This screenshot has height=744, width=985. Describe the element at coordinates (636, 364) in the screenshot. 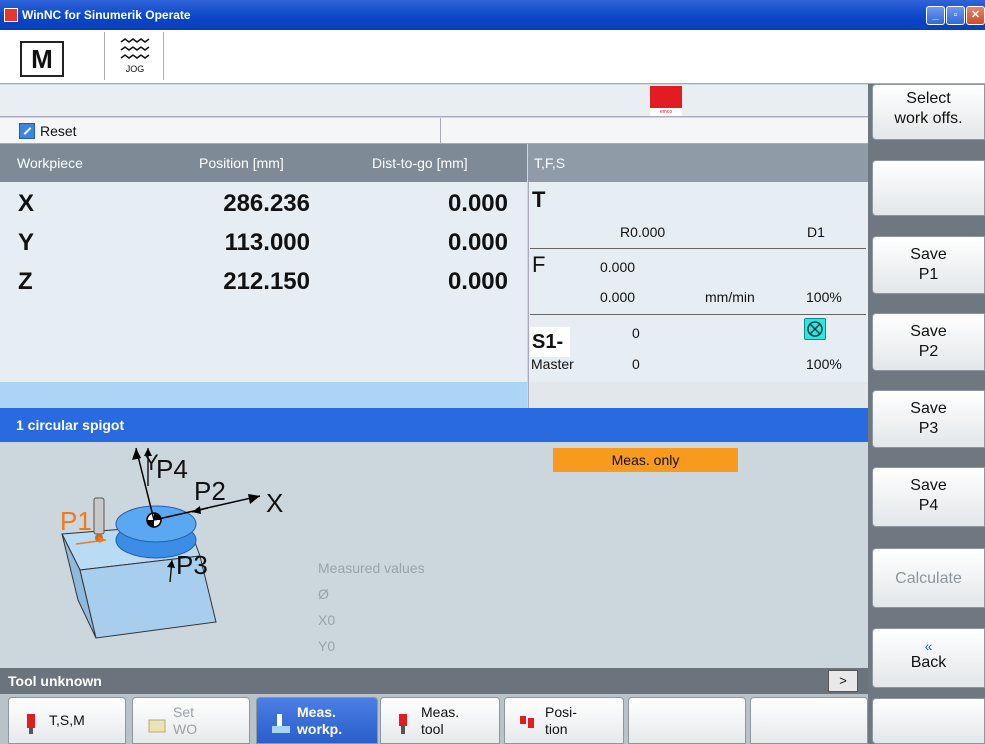

I see `master-value: 0` at that location.